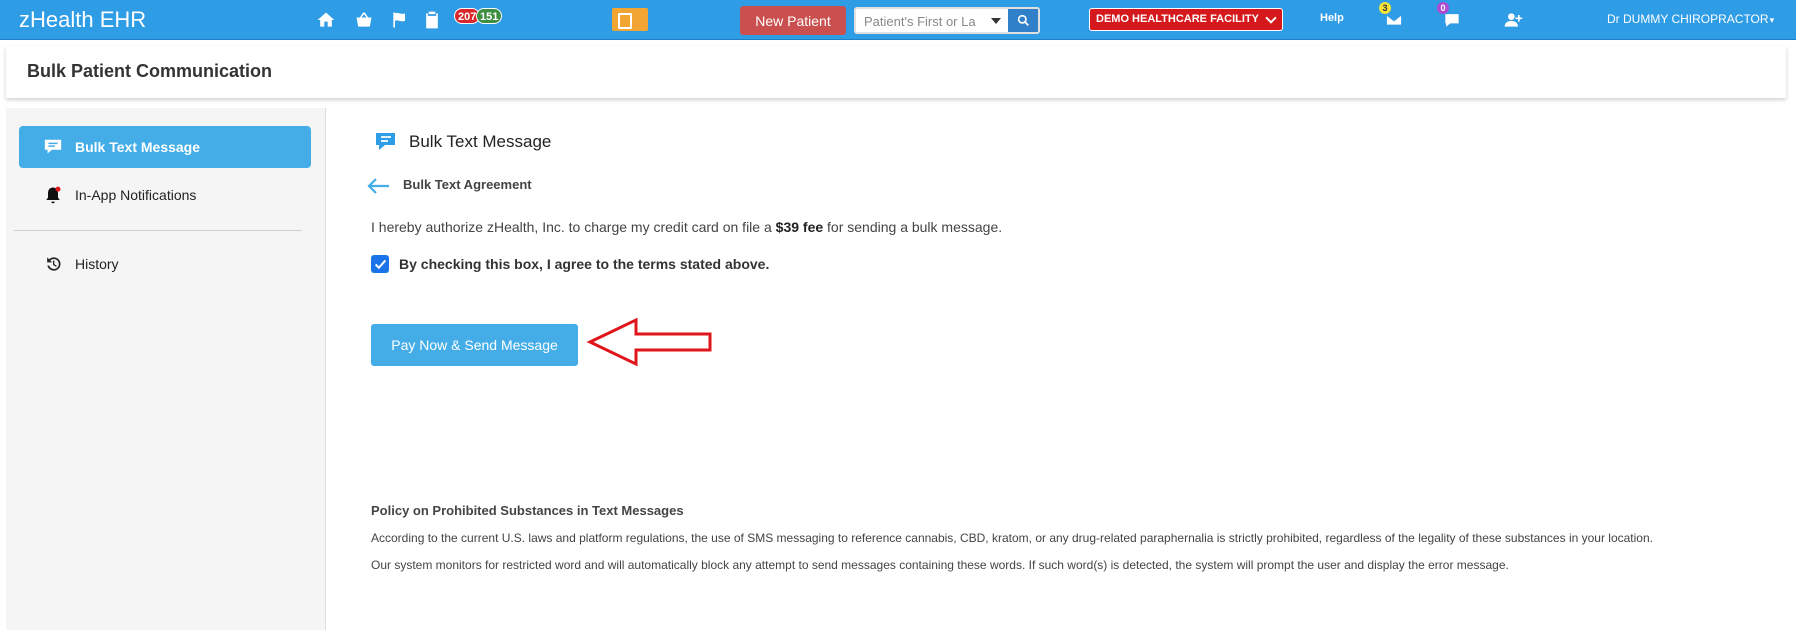 The image size is (1796, 630). What do you see at coordinates (97, 264) in the screenshot?
I see `sidebar-item-label: History` at bounding box center [97, 264].